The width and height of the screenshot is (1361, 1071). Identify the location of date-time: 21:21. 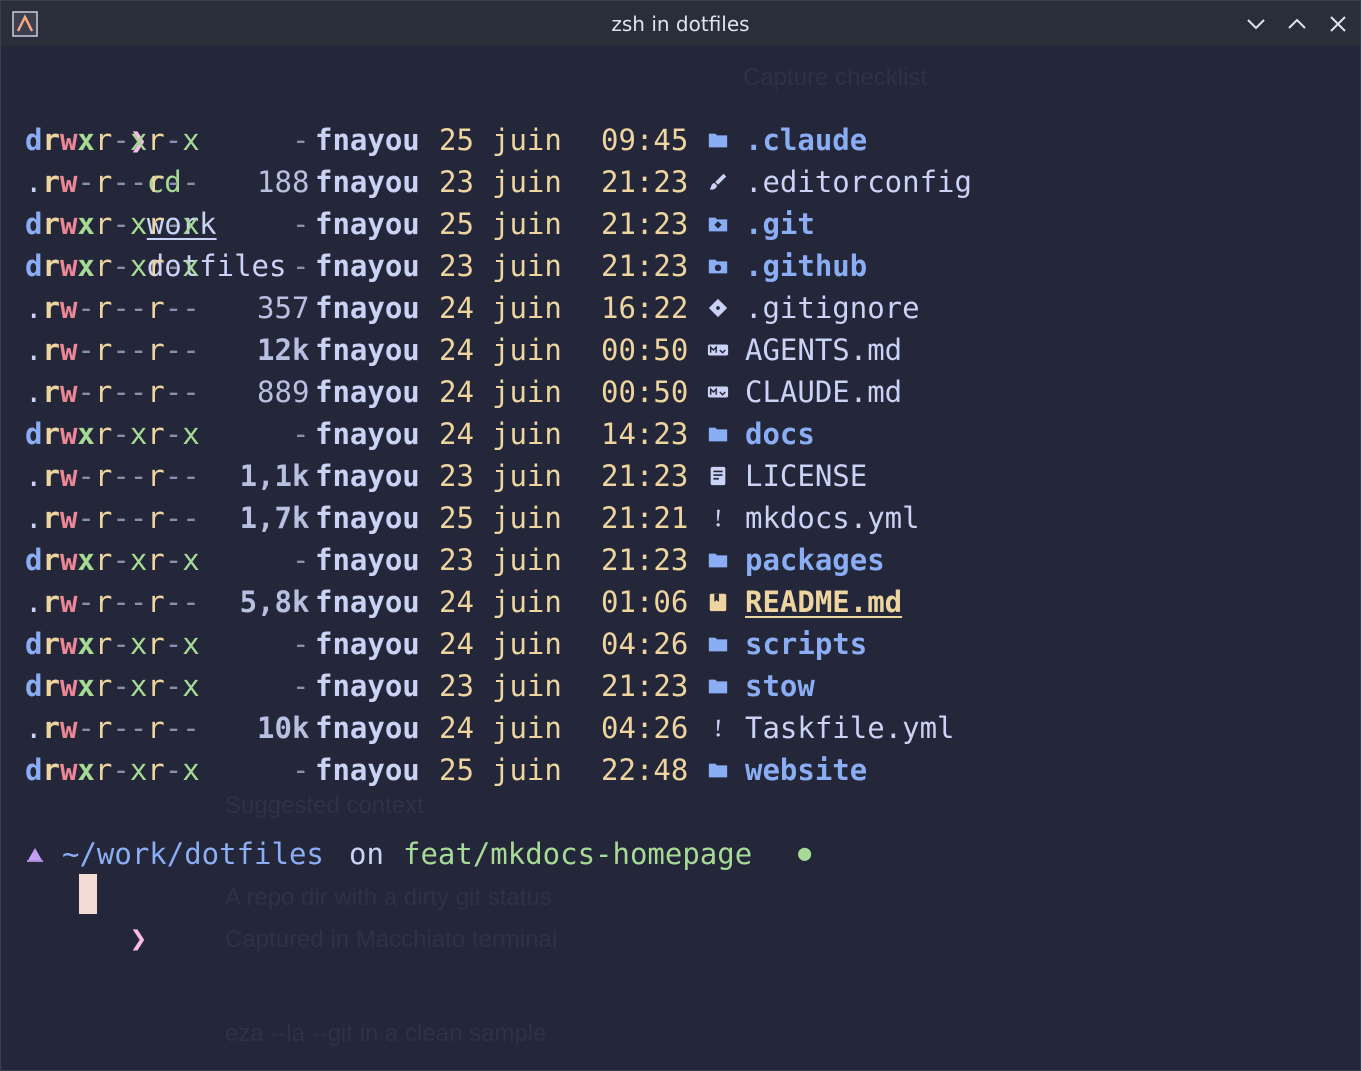
(645, 518).